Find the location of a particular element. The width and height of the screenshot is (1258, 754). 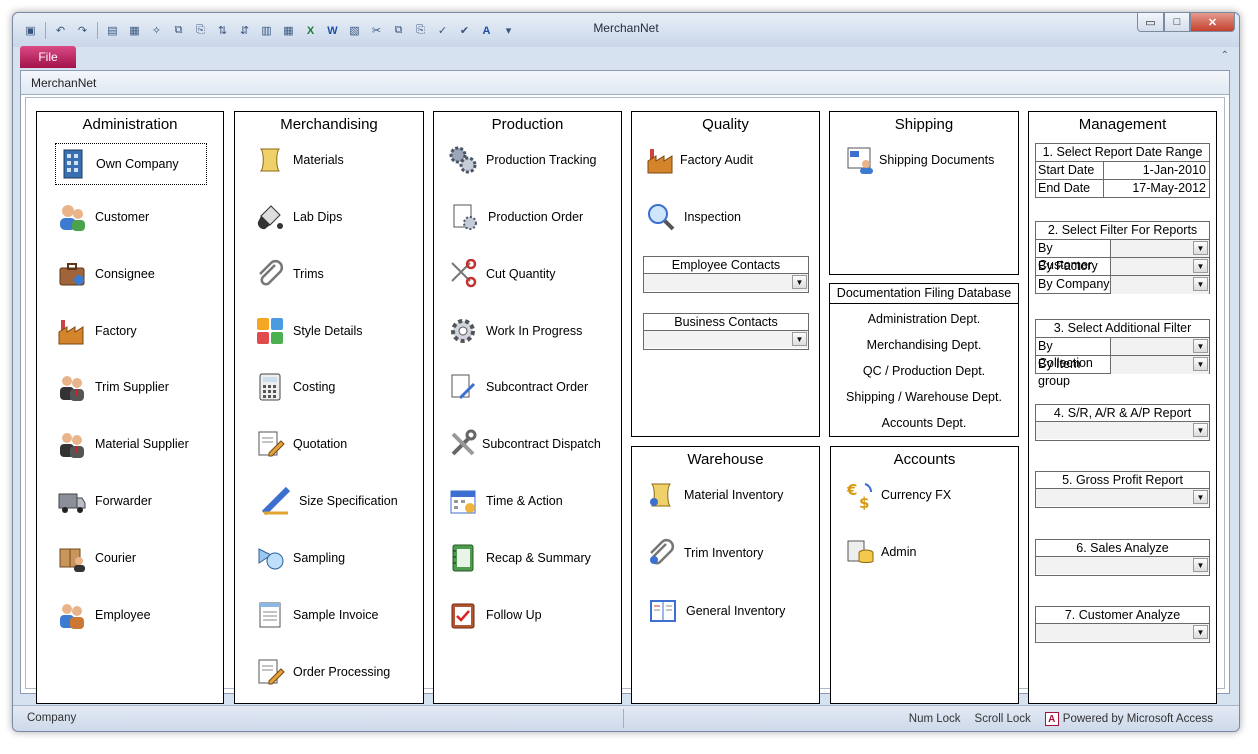

trims-button: Trims is located at coordinates (288, 274).